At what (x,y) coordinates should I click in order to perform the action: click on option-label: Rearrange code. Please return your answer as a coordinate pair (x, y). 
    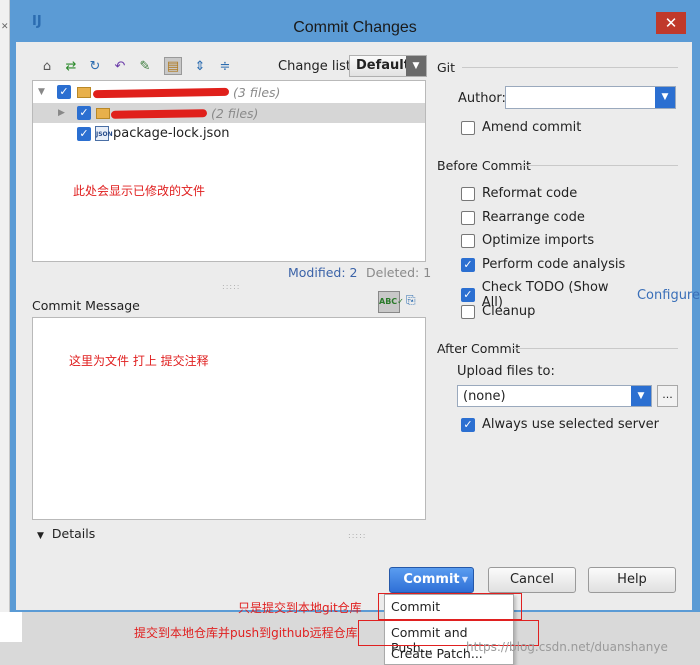
    Looking at the image, I should click on (533, 217).